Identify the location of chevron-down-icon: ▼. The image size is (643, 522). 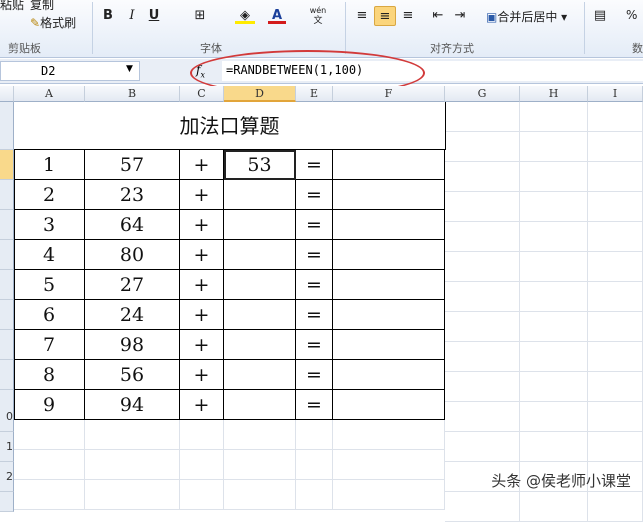
(129, 69).